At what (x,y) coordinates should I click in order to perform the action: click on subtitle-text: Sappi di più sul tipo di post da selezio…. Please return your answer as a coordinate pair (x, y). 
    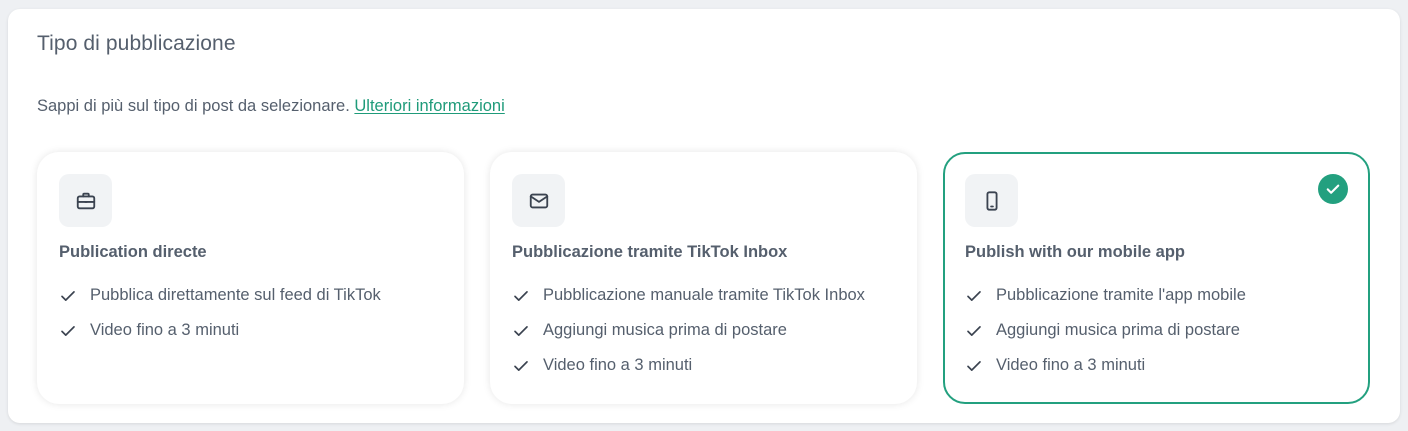
    Looking at the image, I should click on (193, 106).